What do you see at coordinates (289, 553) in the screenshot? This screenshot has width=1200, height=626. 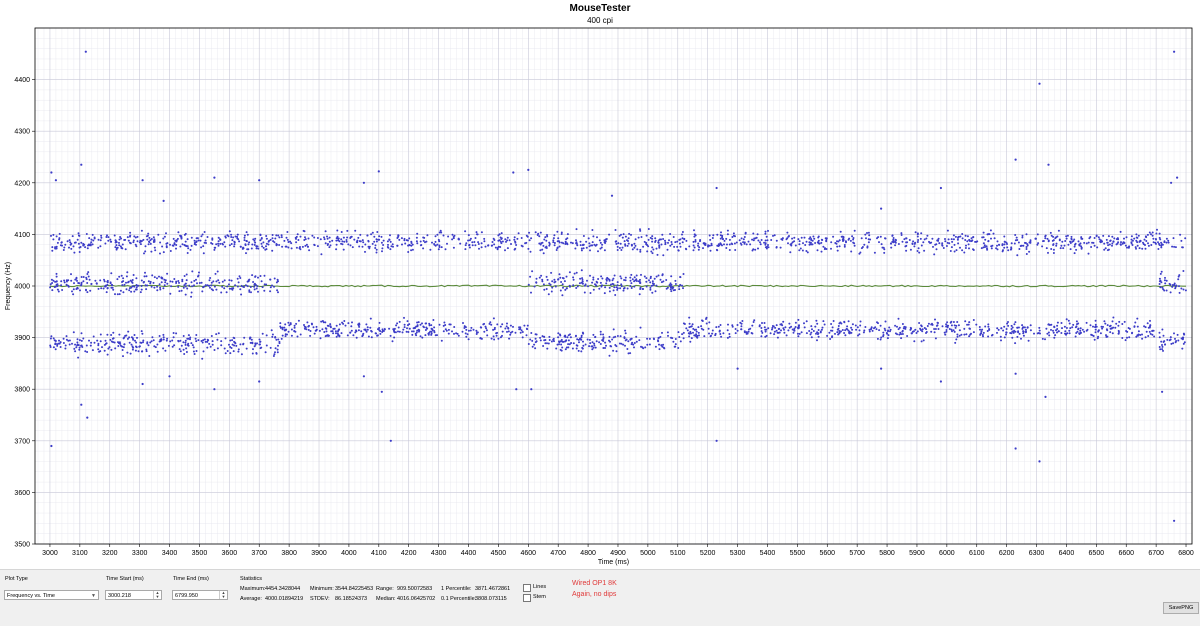 I see `x-tick-label: 3800` at bounding box center [289, 553].